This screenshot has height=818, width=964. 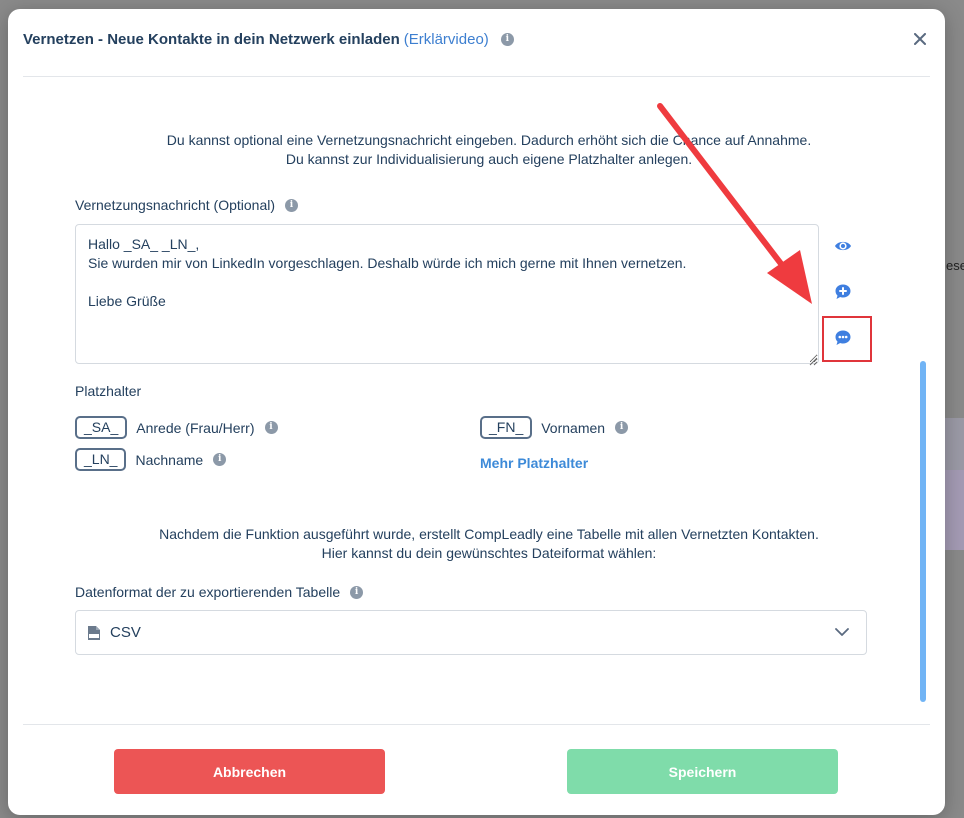 I want to click on close-icon, so click(x=920, y=39).